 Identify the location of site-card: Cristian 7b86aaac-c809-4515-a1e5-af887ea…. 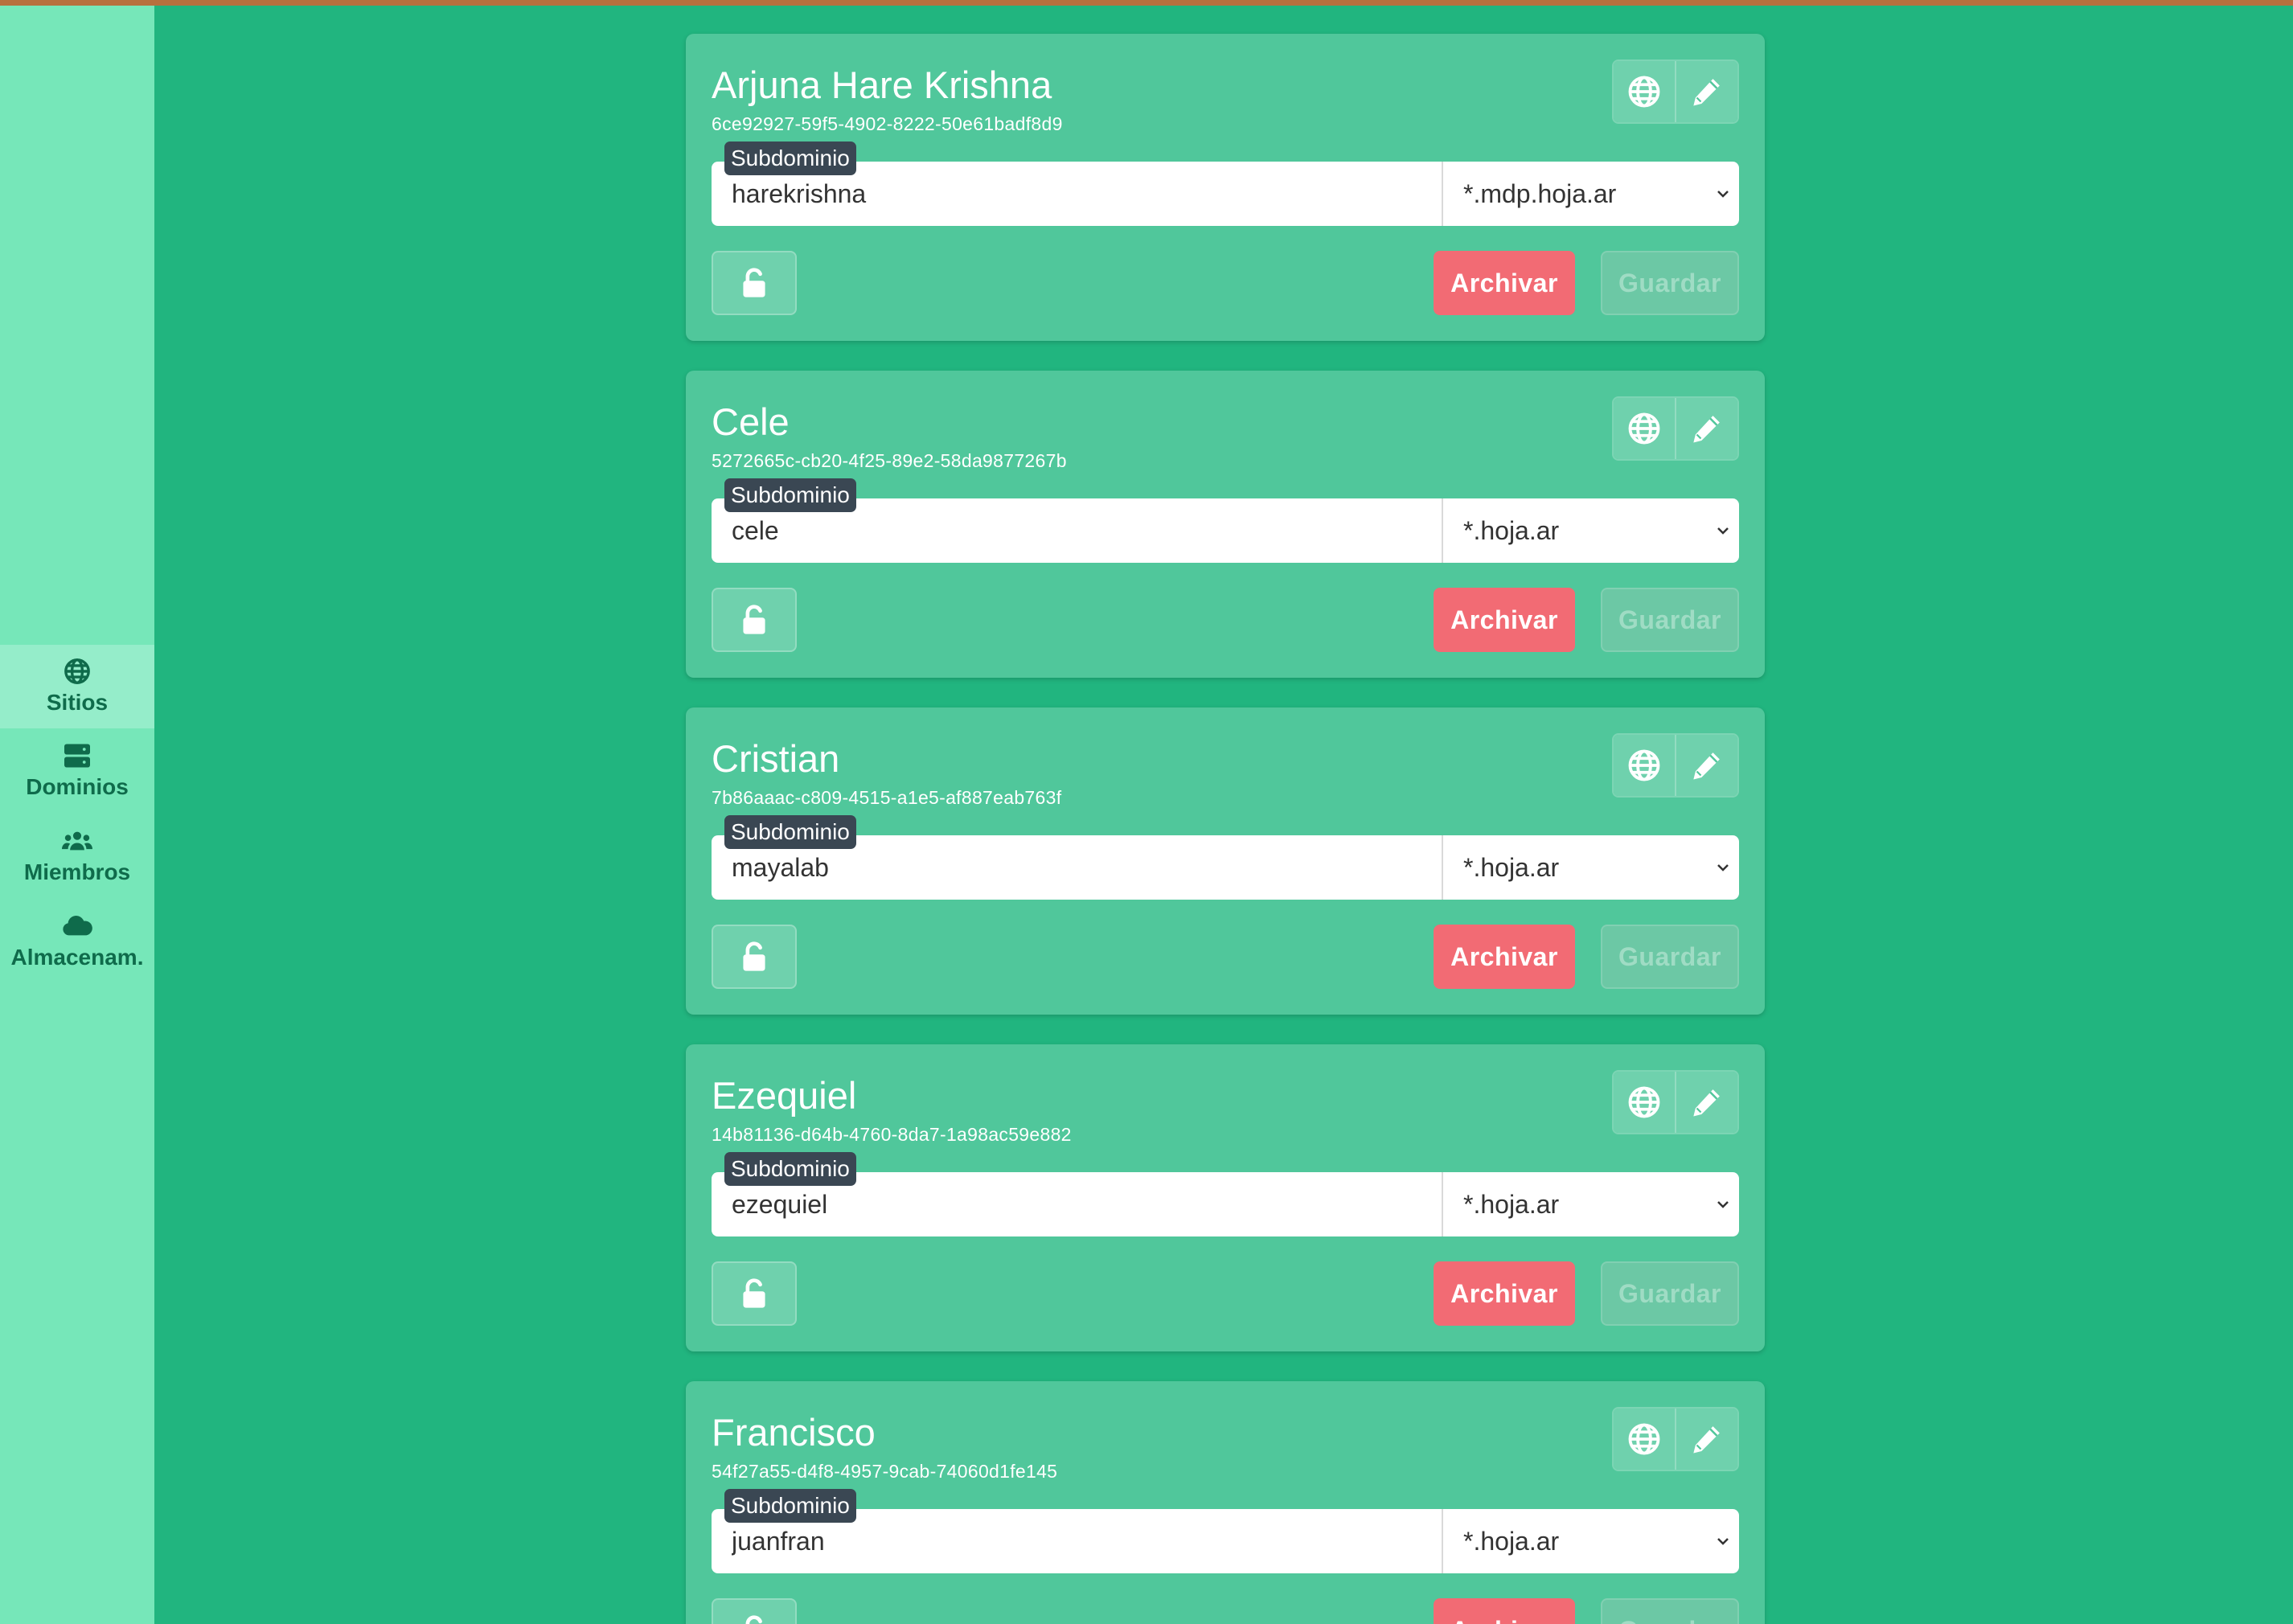
(1225, 861).